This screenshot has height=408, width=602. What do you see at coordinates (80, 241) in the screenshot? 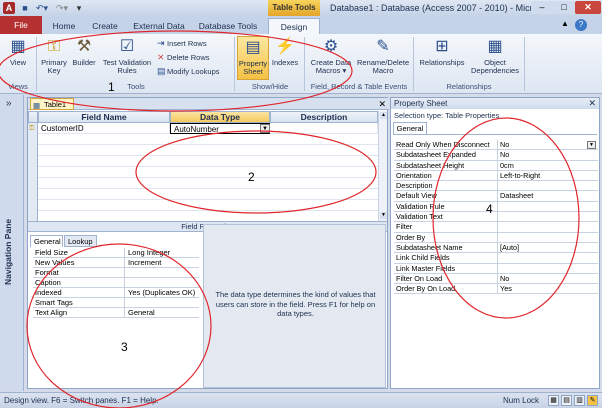
I see `tab-lookup: Lookup` at bounding box center [80, 241].